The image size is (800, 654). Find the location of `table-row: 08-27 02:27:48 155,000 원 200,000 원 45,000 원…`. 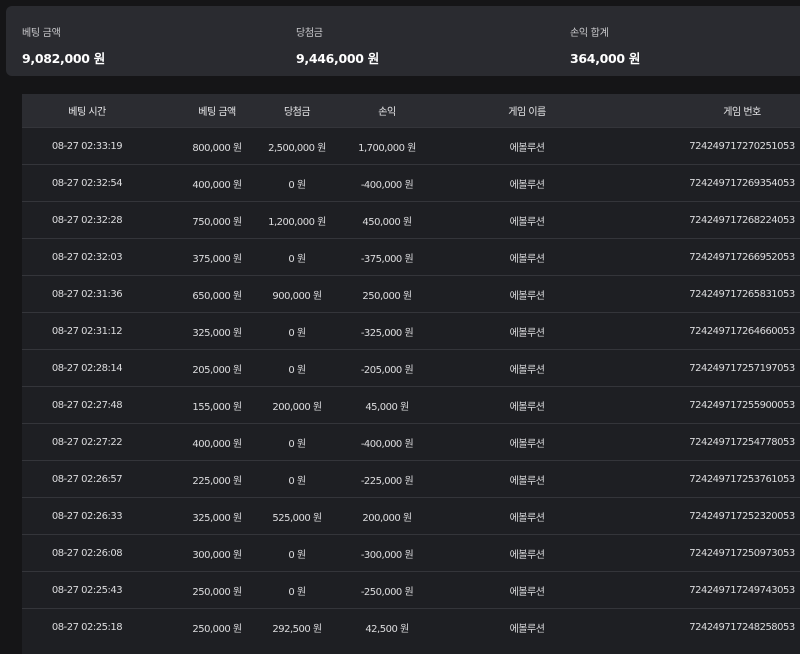

table-row: 08-27 02:27:48 155,000 원 200,000 원 45,000 원… is located at coordinates (411, 404).